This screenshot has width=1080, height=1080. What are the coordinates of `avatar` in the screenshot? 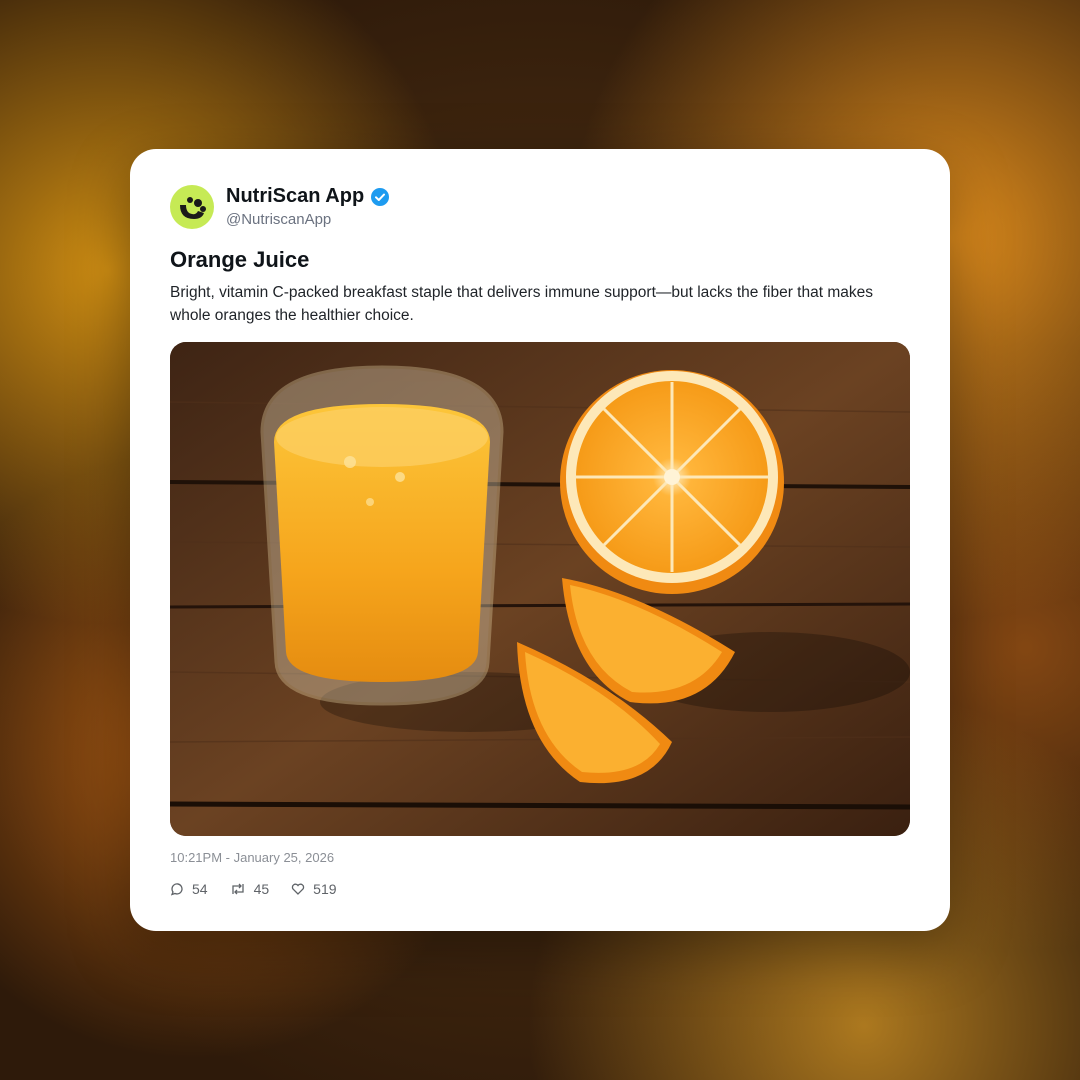 It's located at (192, 207).